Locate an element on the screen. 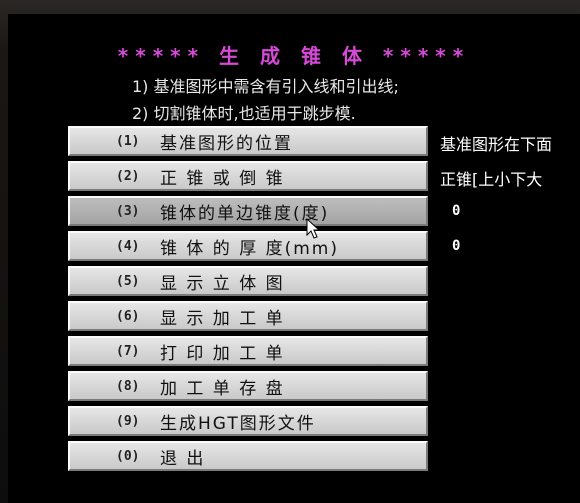 Image resolution: width=580 pixels, height=503 pixels. base-position-value: 基准图形在下面 is located at coordinates (496, 144).